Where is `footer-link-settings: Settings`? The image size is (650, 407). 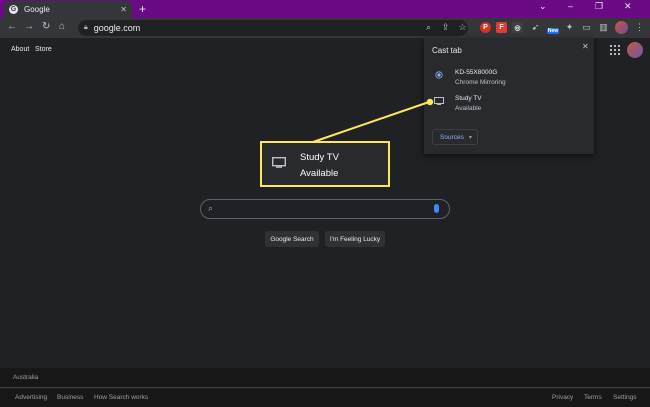 footer-link-settings: Settings is located at coordinates (625, 397).